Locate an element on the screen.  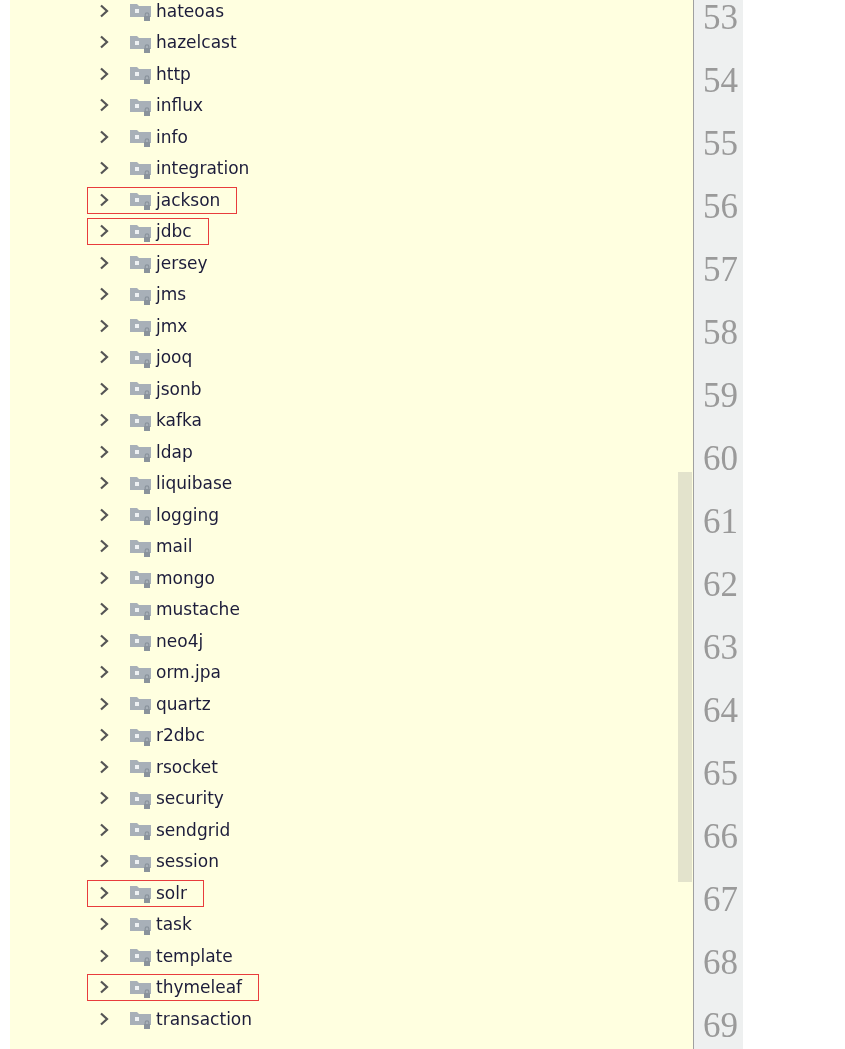
tree-item-label: thymeleaf is located at coordinates (199, 987).